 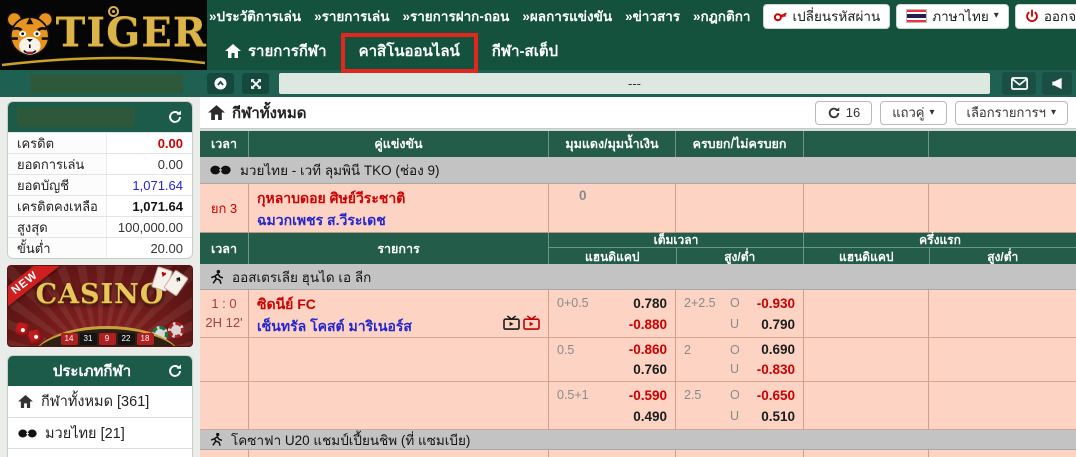 I want to click on odds-row: 0.5 -0.860 0.760 2 O 0.690 U -0.830, so click(x=638, y=360).